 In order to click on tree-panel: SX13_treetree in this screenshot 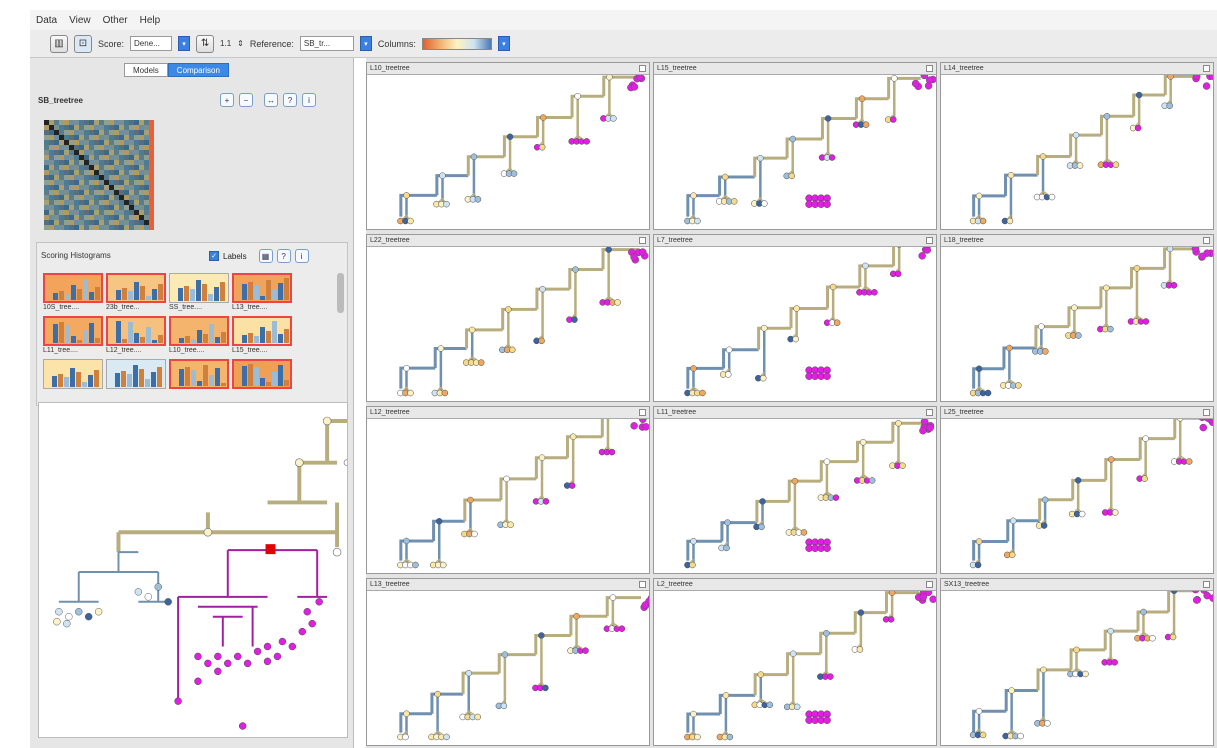, I will do `click(1077, 662)`.